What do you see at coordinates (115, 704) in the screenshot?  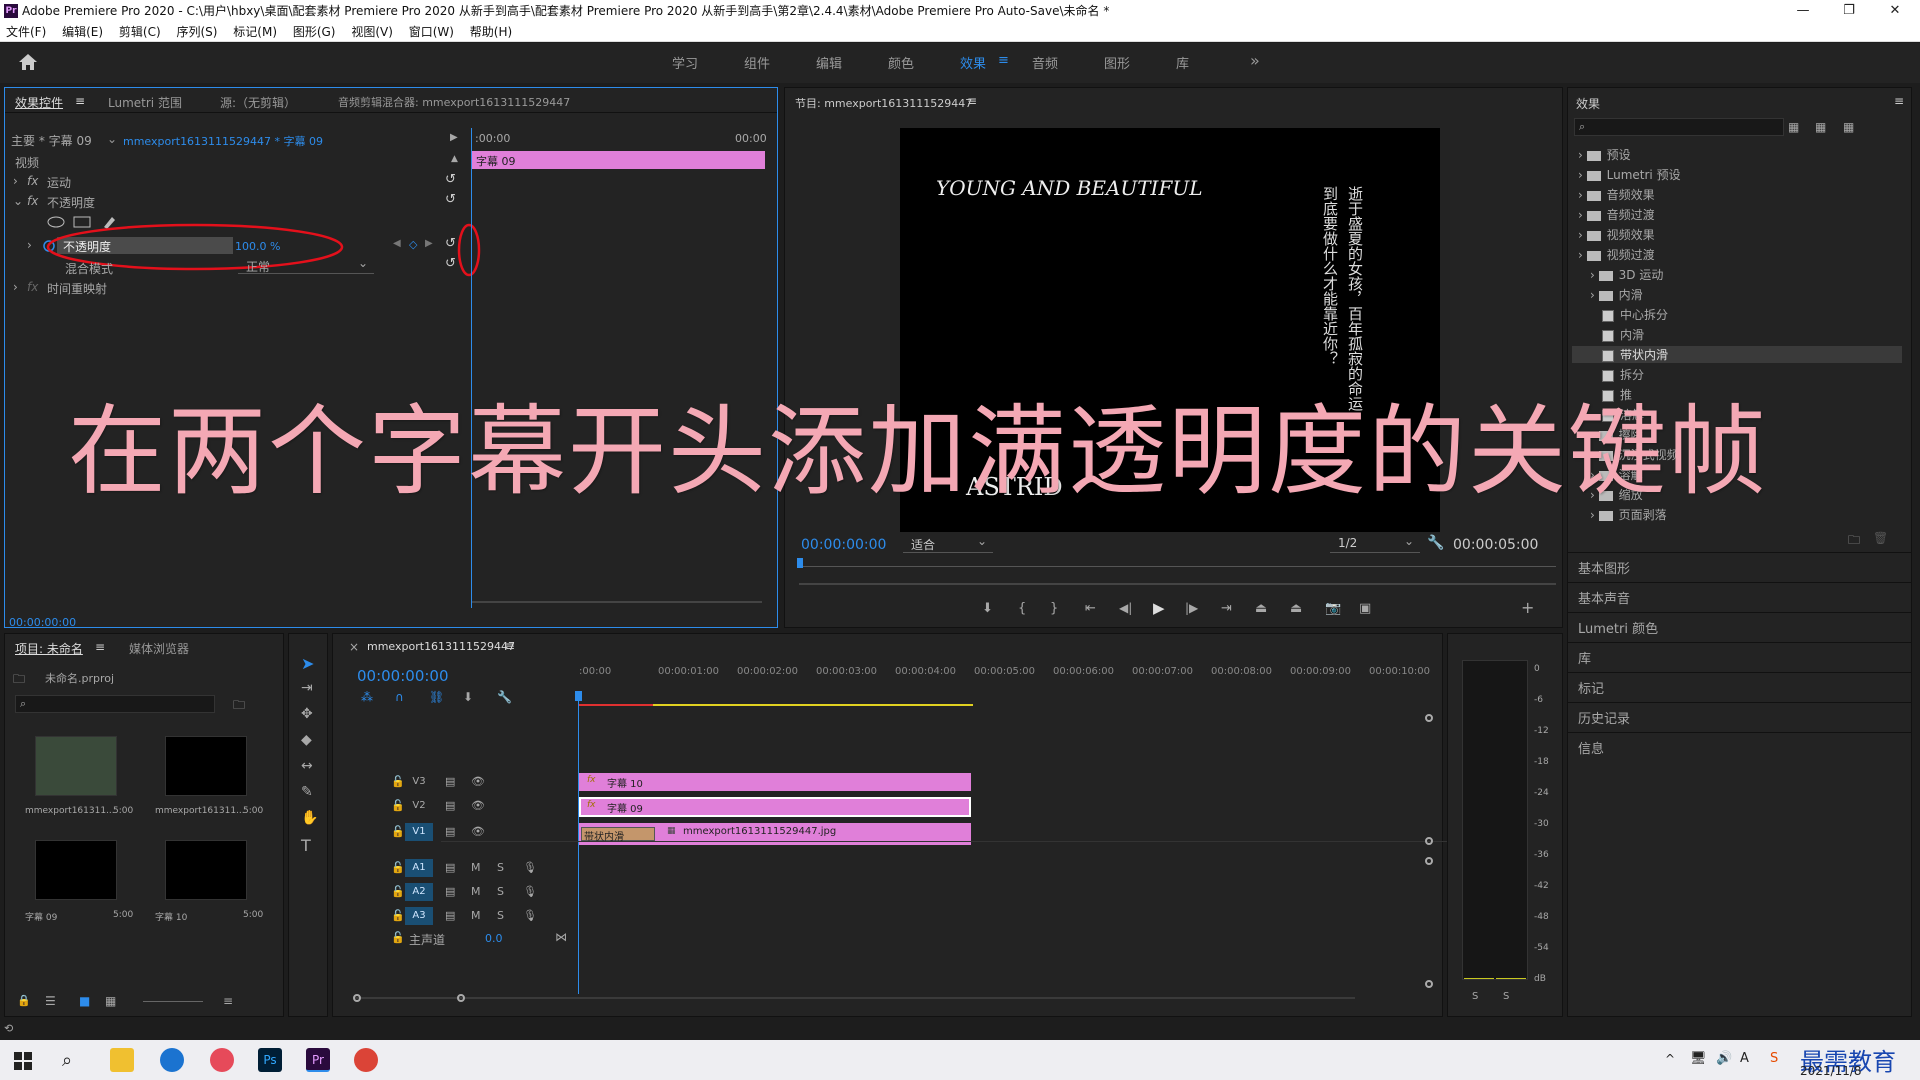 I see `project-search-input: ⌕` at bounding box center [115, 704].